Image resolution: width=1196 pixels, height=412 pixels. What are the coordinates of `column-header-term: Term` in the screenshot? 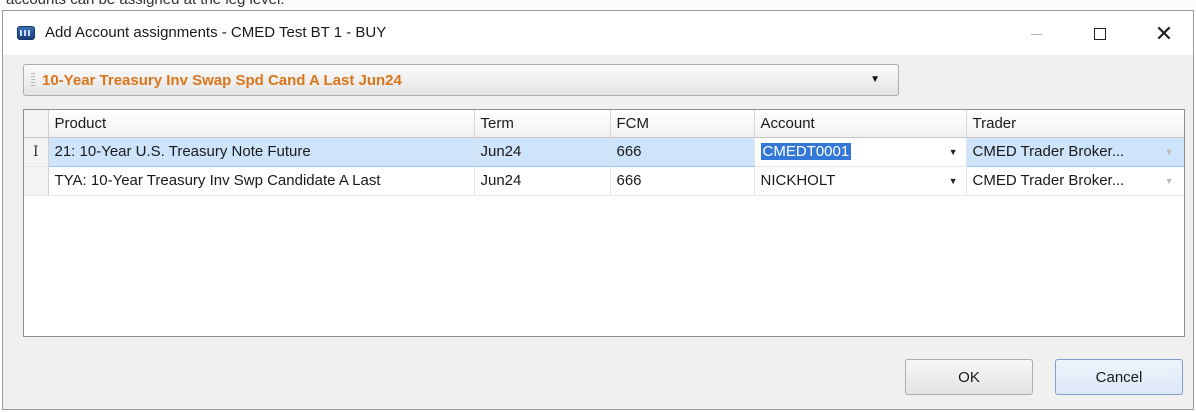 It's located at (542, 124).